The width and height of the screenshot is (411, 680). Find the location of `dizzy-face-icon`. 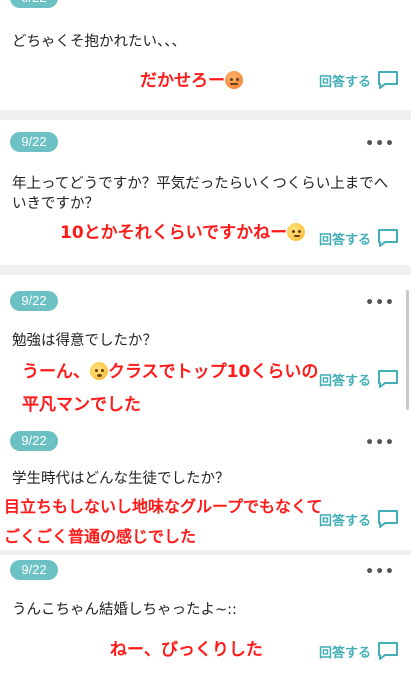

dizzy-face-icon is located at coordinates (99, 371).